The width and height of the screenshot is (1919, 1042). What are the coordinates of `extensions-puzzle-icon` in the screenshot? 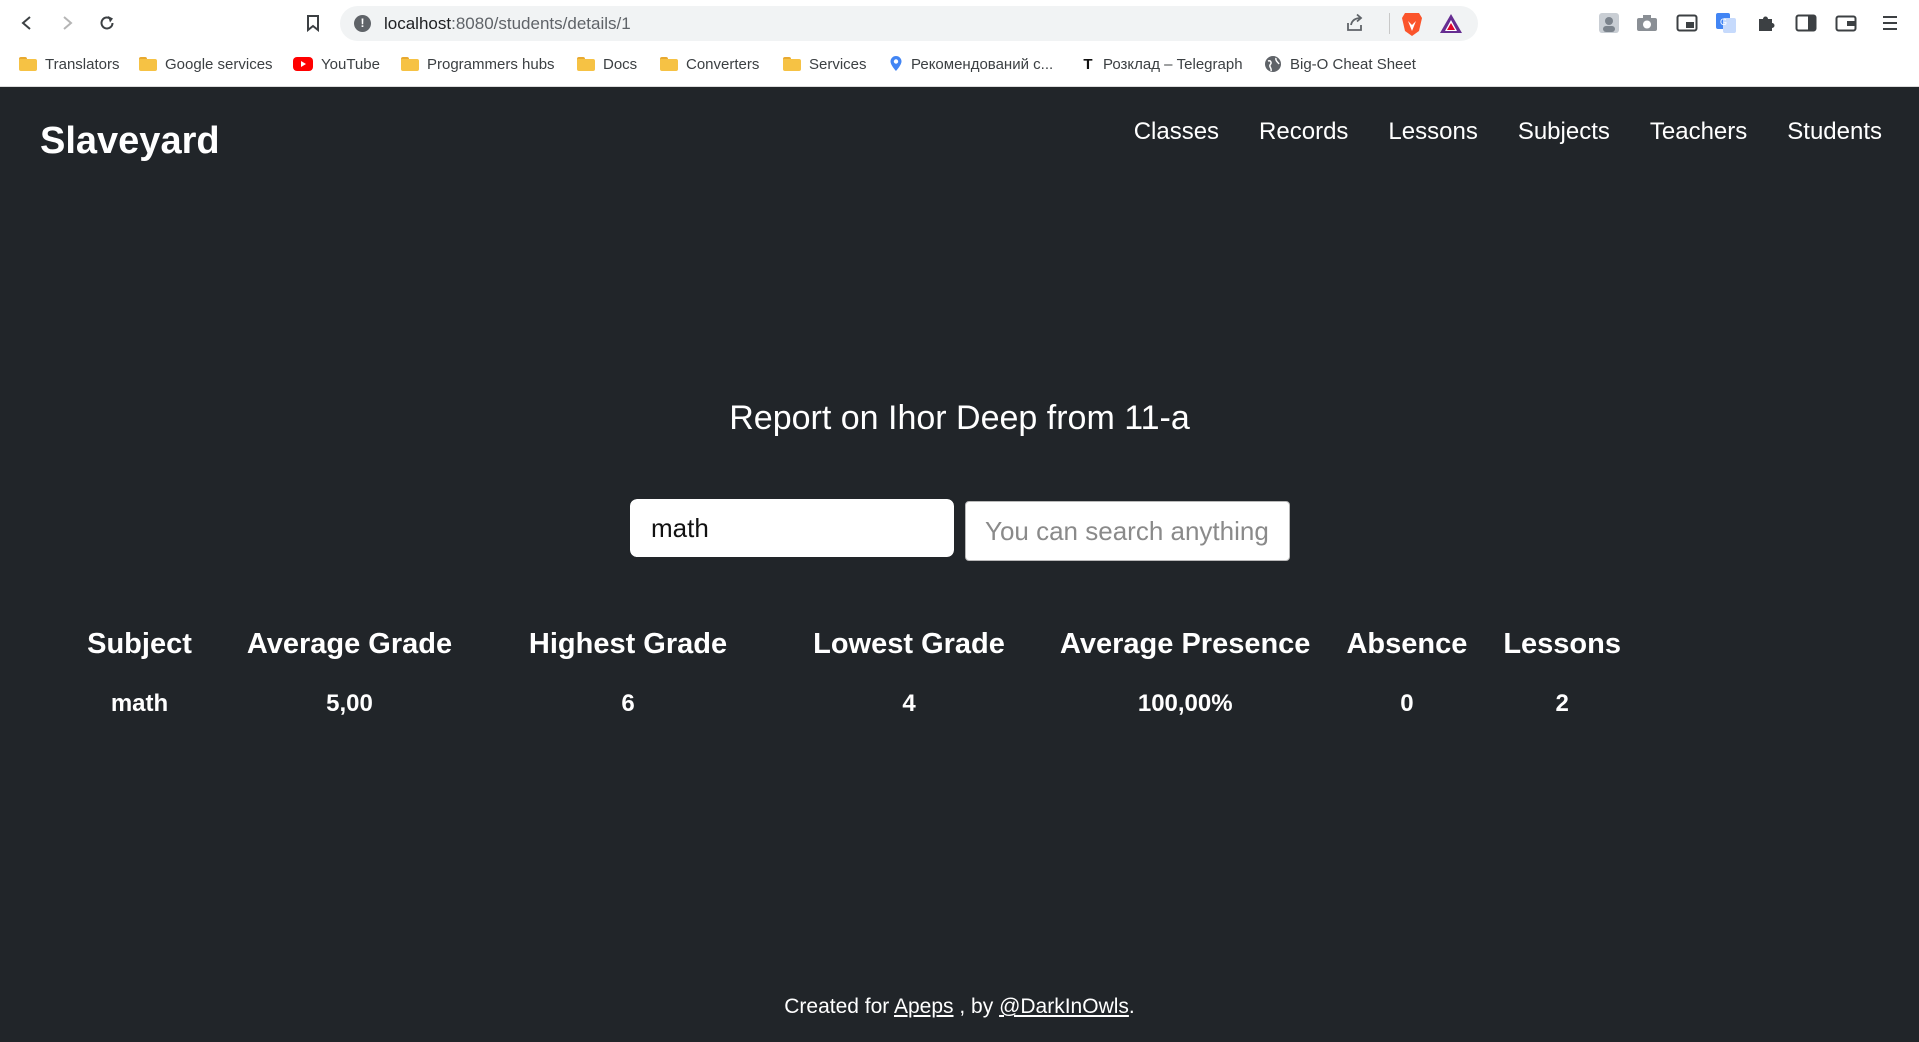 It's located at (1766, 23).